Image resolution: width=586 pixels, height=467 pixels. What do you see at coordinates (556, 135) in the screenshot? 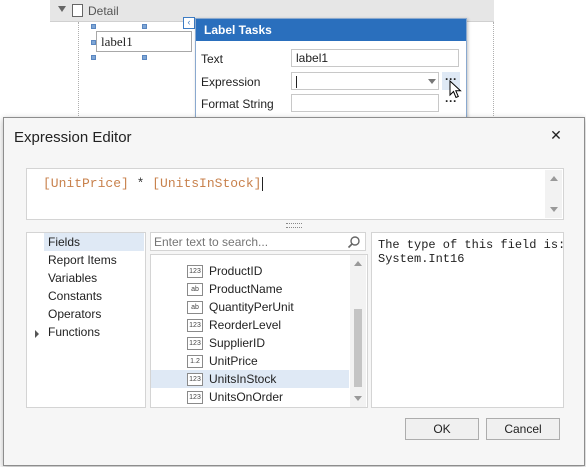
I see `close-icon: ✕` at bounding box center [556, 135].